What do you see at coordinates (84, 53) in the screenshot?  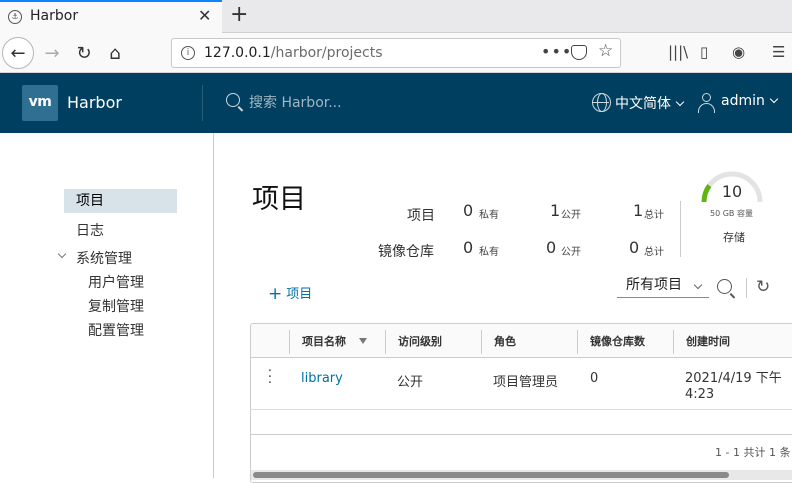 I see `reload-icon: ↻` at bounding box center [84, 53].